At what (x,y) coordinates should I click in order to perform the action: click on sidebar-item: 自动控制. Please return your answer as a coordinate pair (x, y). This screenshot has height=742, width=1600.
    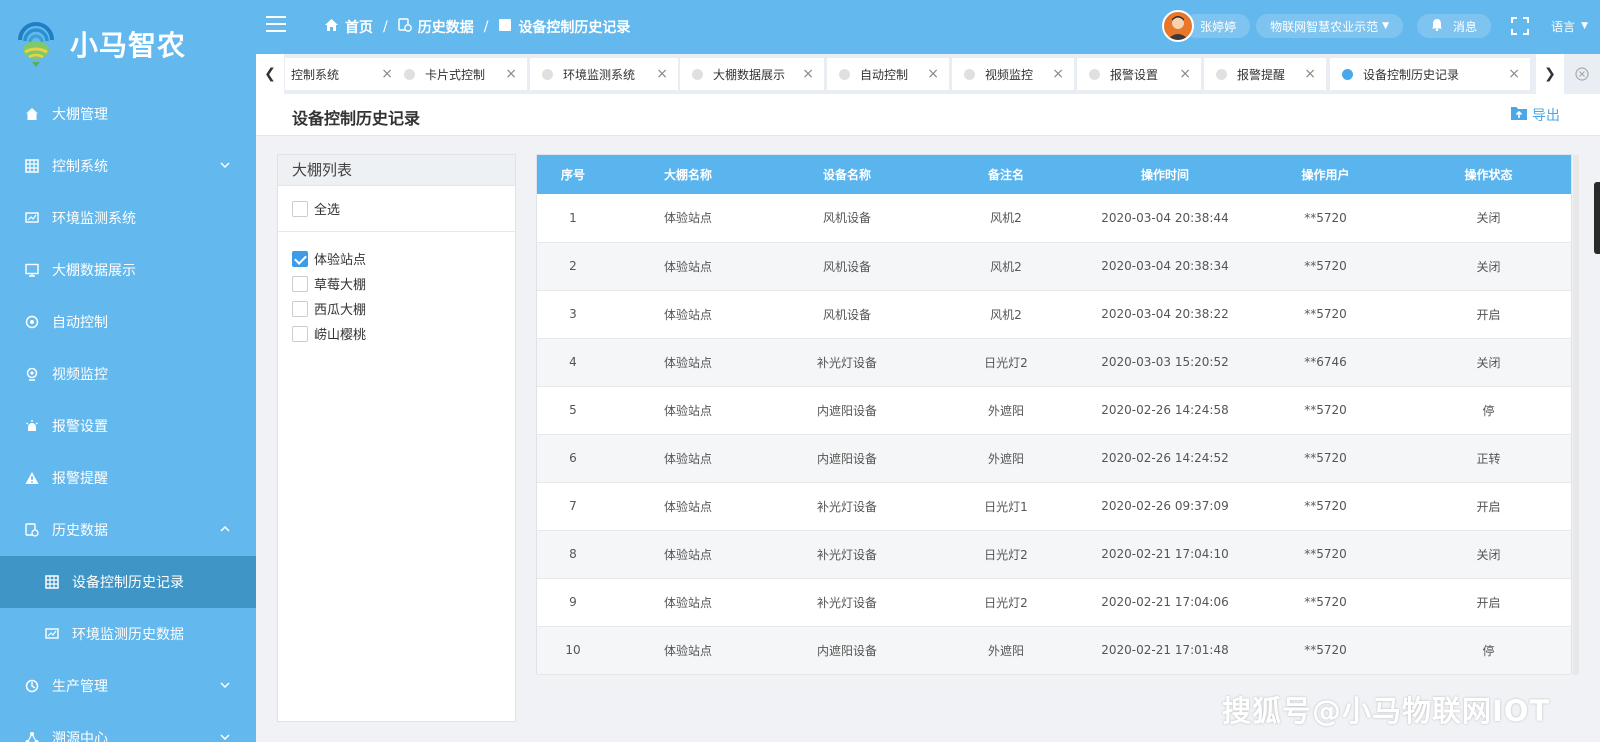
    Looking at the image, I should click on (128, 322).